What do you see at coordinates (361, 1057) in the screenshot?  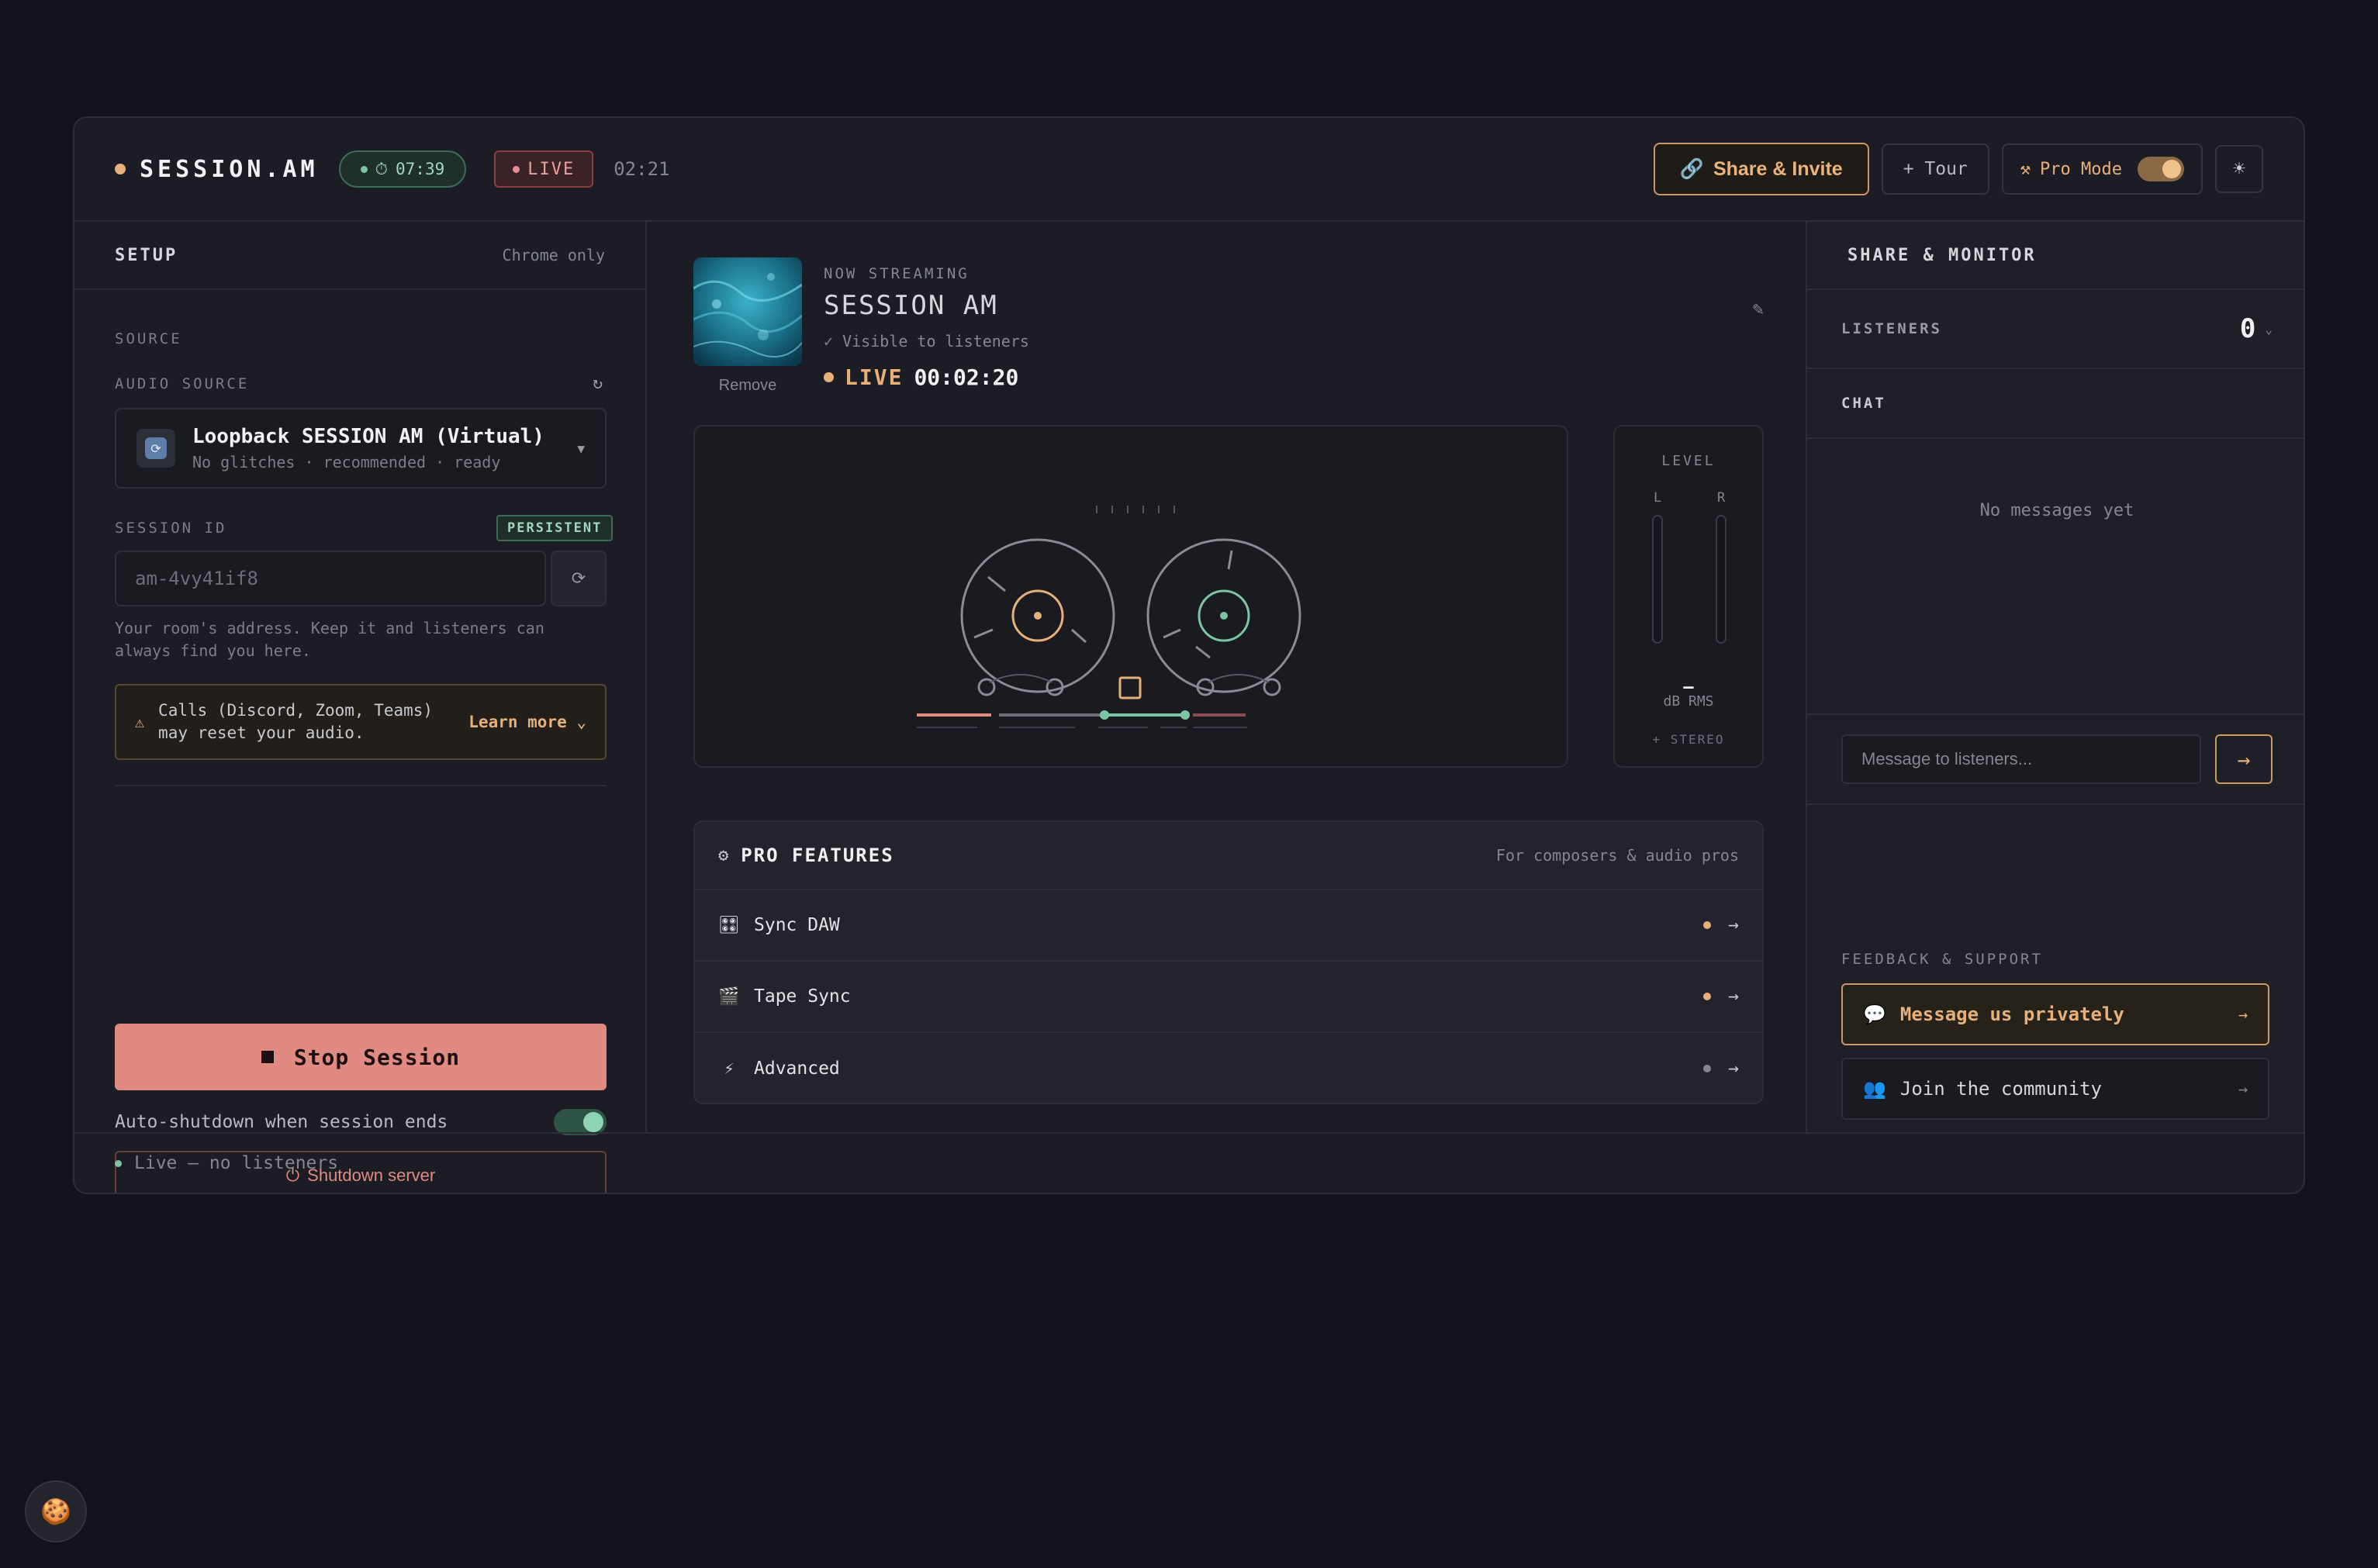 I see `stop-session-button: Stop Session` at bounding box center [361, 1057].